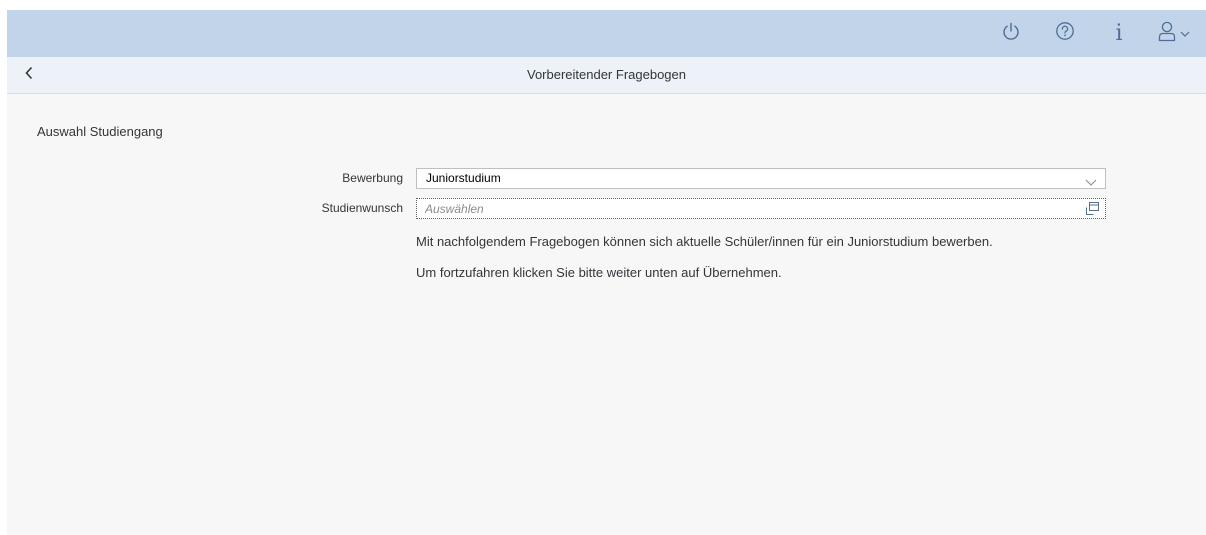  What do you see at coordinates (1092, 208) in the screenshot?
I see `value-help-icon` at bounding box center [1092, 208].